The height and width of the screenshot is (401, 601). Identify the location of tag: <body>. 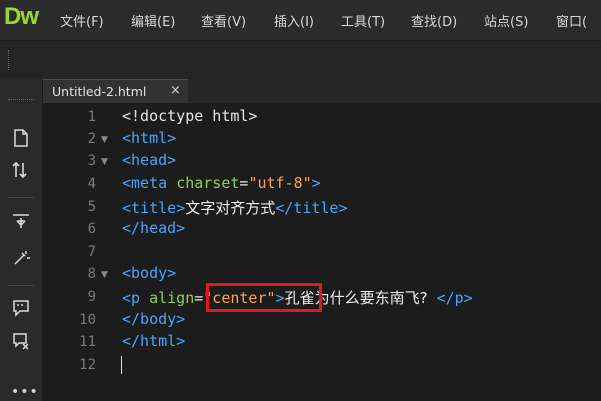
(149, 273).